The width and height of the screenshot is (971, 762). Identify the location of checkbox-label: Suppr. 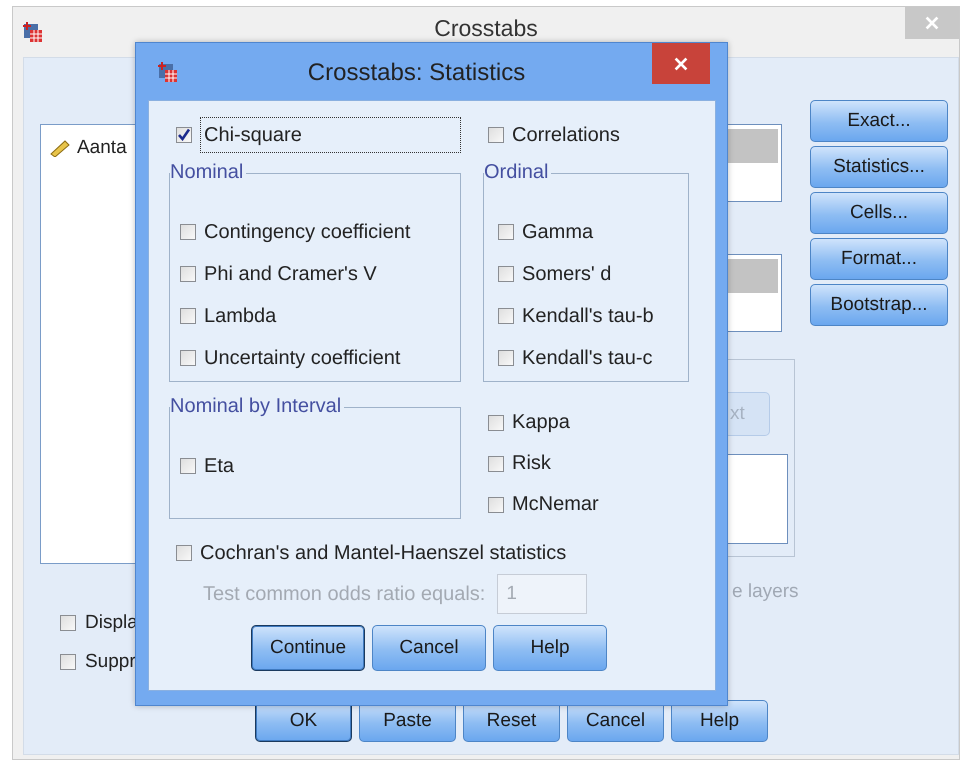
(110, 662).